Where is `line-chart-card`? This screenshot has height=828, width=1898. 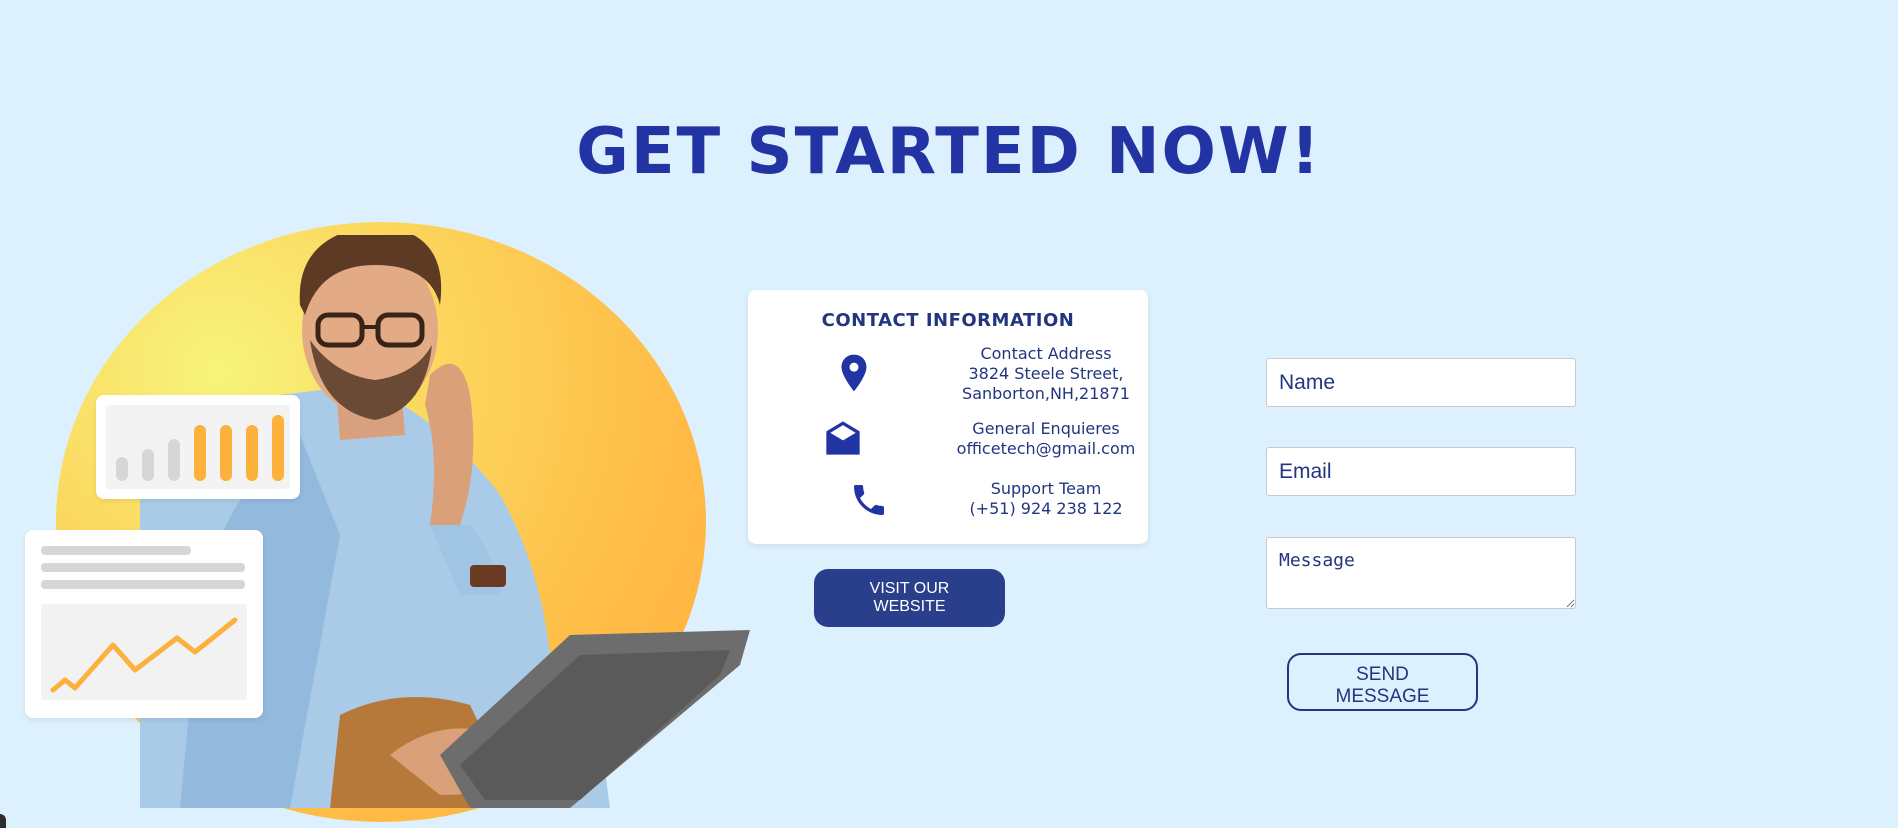
line-chart-card is located at coordinates (144, 624).